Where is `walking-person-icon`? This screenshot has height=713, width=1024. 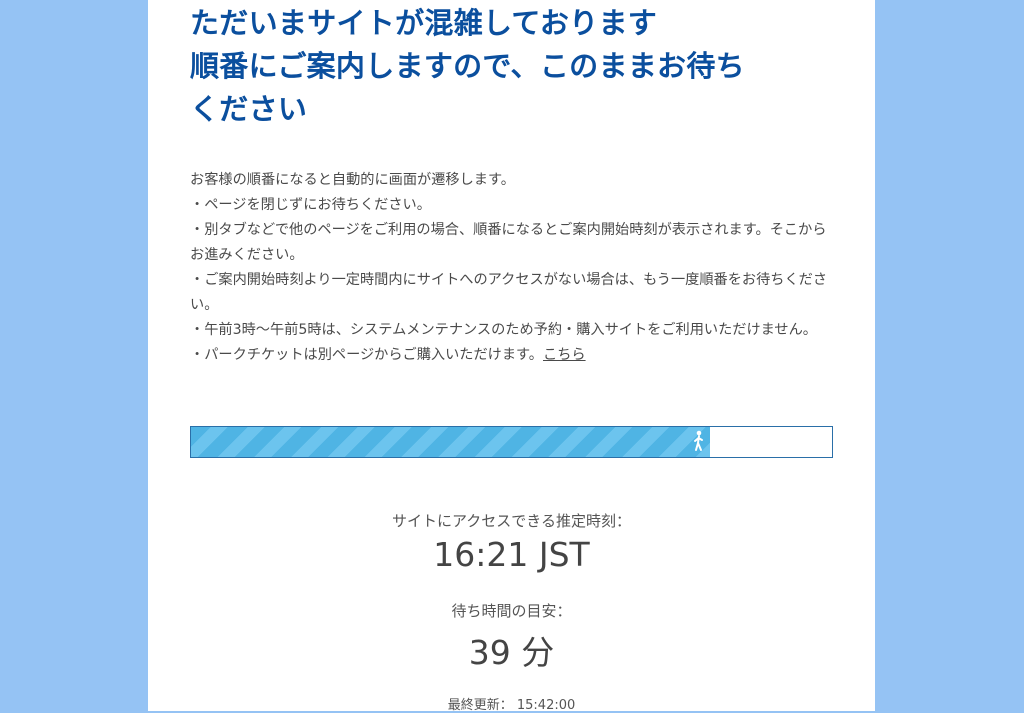 walking-person-icon is located at coordinates (699, 440).